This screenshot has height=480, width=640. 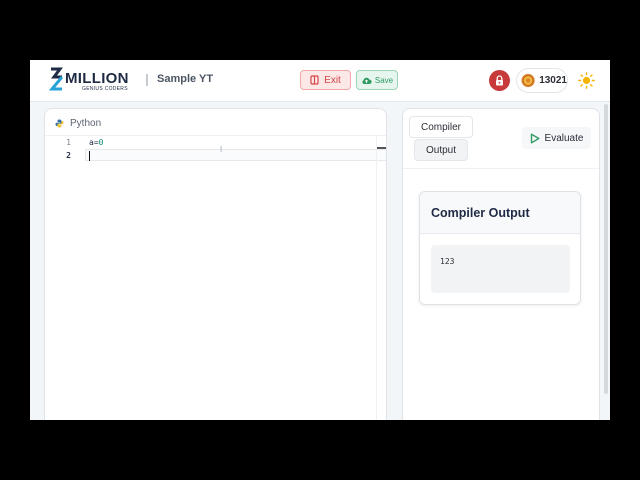 What do you see at coordinates (441, 127) in the screenshot?
I see `tab-compiler: Compiler` at bounding box center [441, 127].